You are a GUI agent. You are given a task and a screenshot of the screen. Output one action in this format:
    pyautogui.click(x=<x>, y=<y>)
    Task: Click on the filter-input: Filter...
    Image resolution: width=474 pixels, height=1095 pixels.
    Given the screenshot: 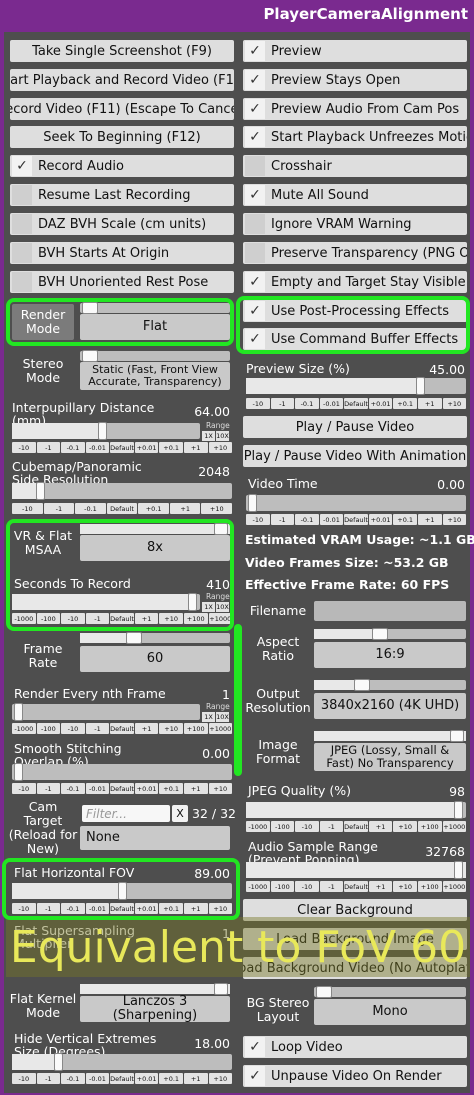 What is the action you would take?
    pyautogui.click(x=126, y=813)
    